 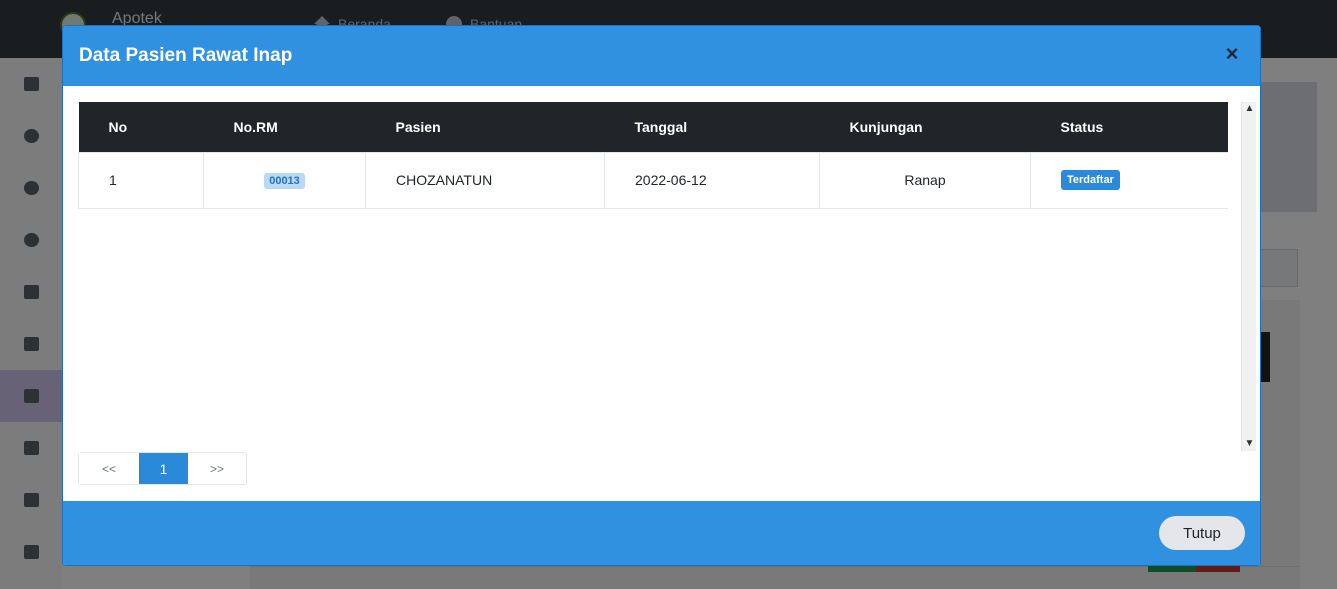 I want to click on pagination-prev-button: <<, so click(x=109, y=468).